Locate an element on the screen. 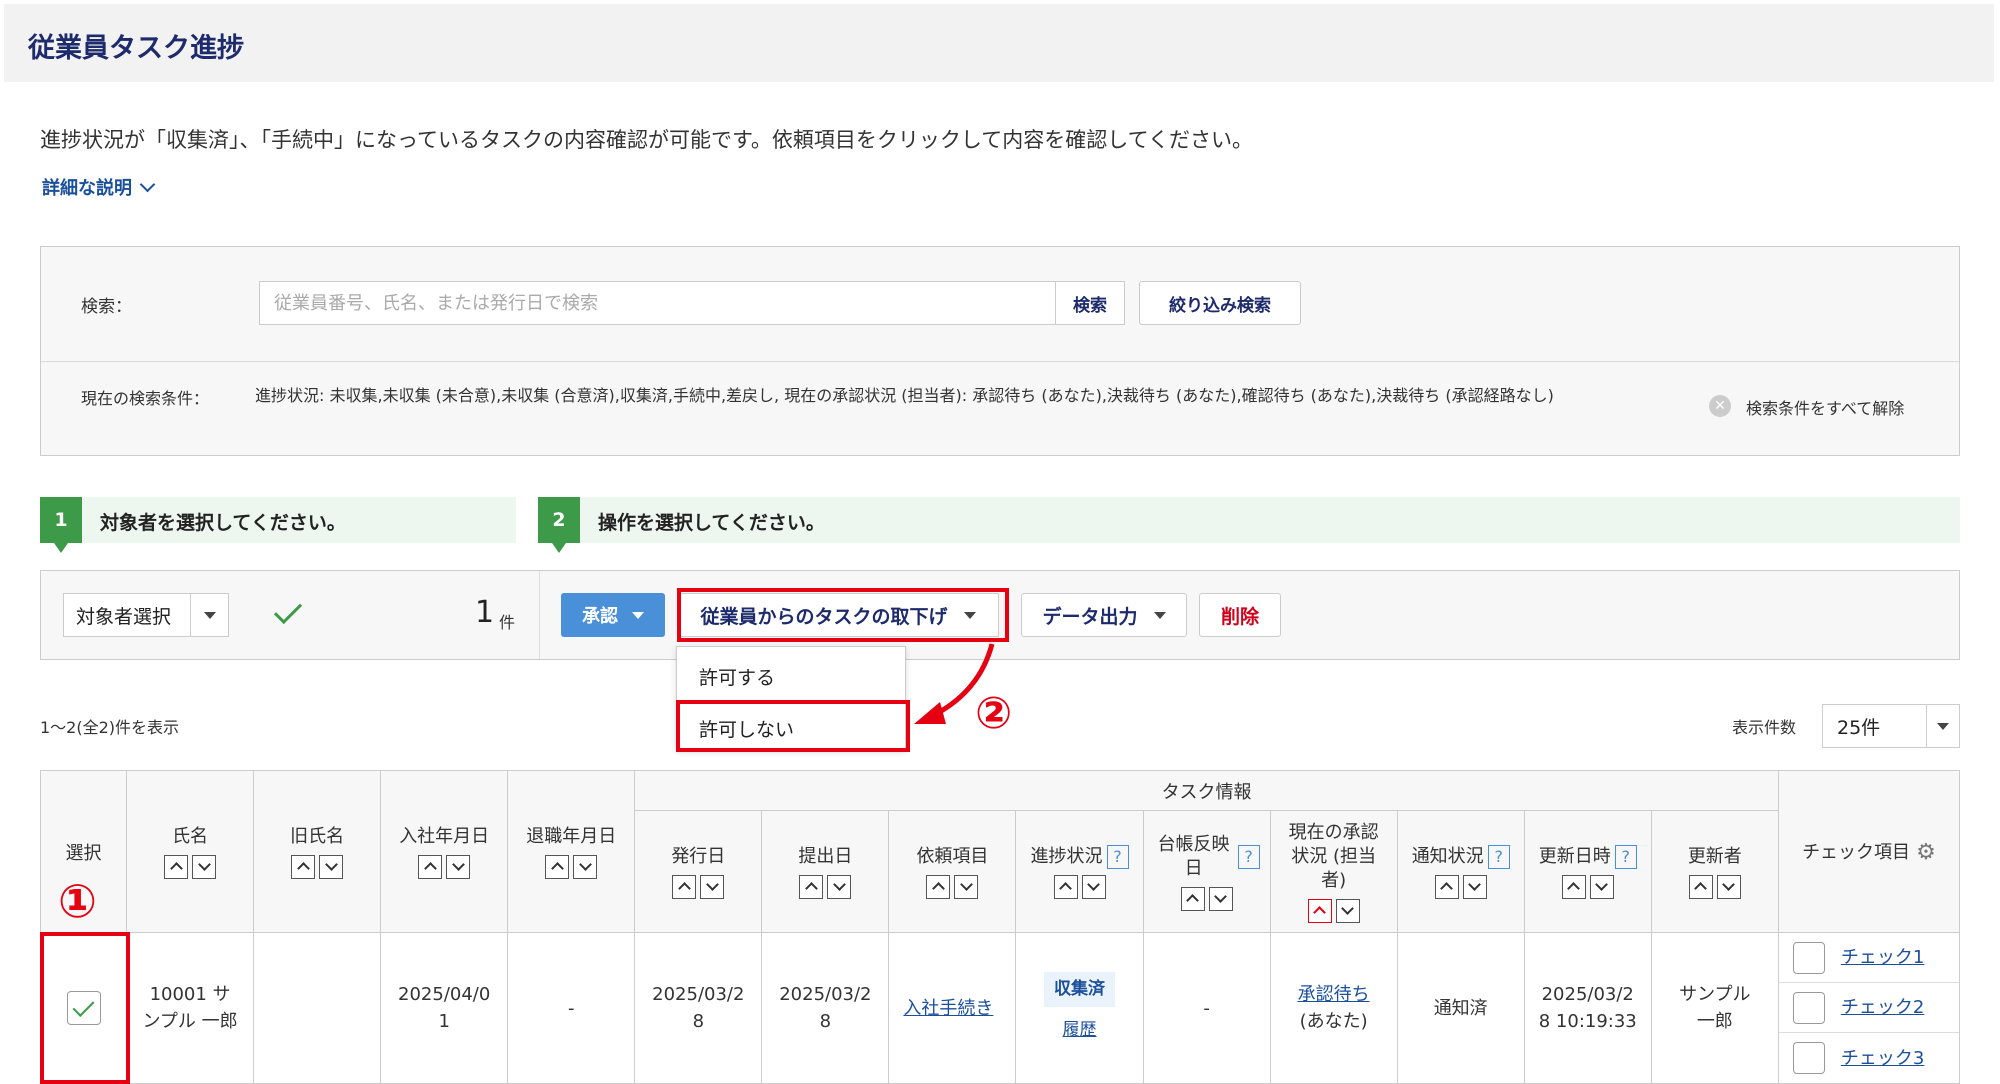 This screenshot has width=2000, height=1084. annotation-two: ② is located at coordinates (994, 713).